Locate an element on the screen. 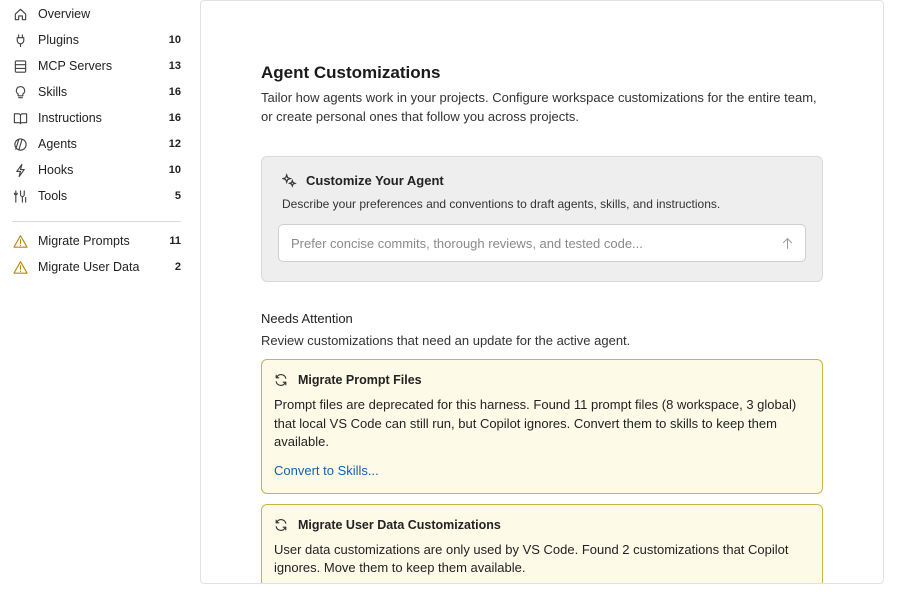 The width and height of the screenshot is (900, 600). customize-header: Customize Your Agent is located at coordinates (544, 180).